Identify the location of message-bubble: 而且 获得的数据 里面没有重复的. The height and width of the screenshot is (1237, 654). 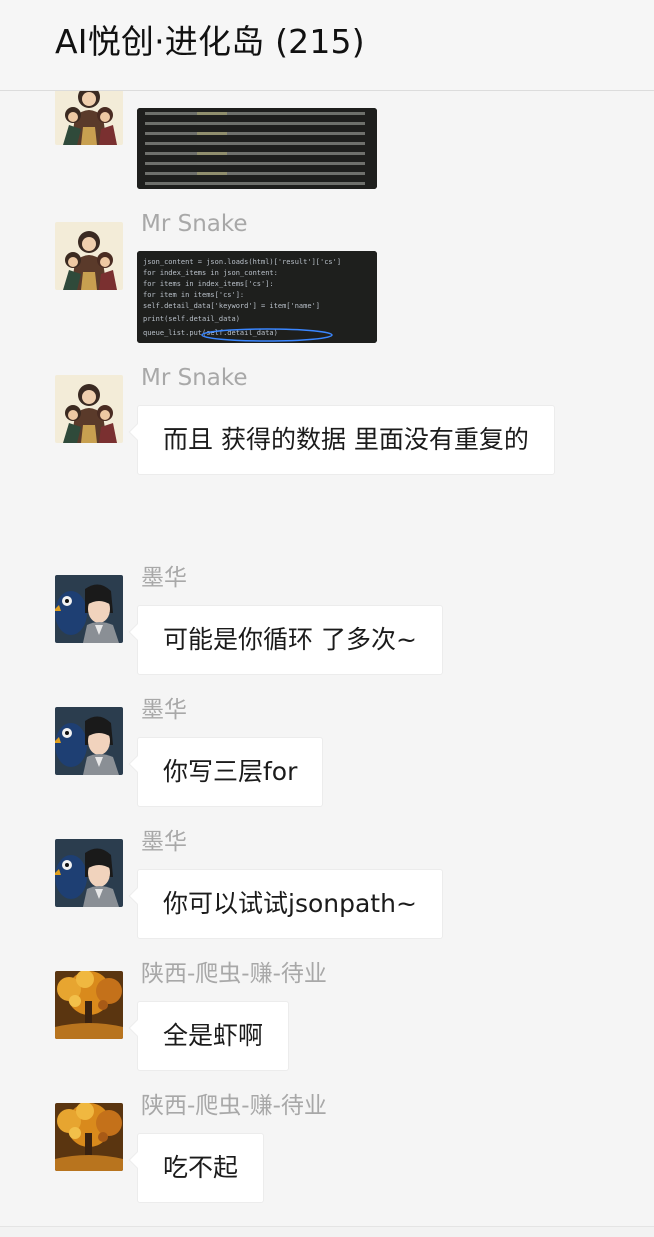
(346, 440).